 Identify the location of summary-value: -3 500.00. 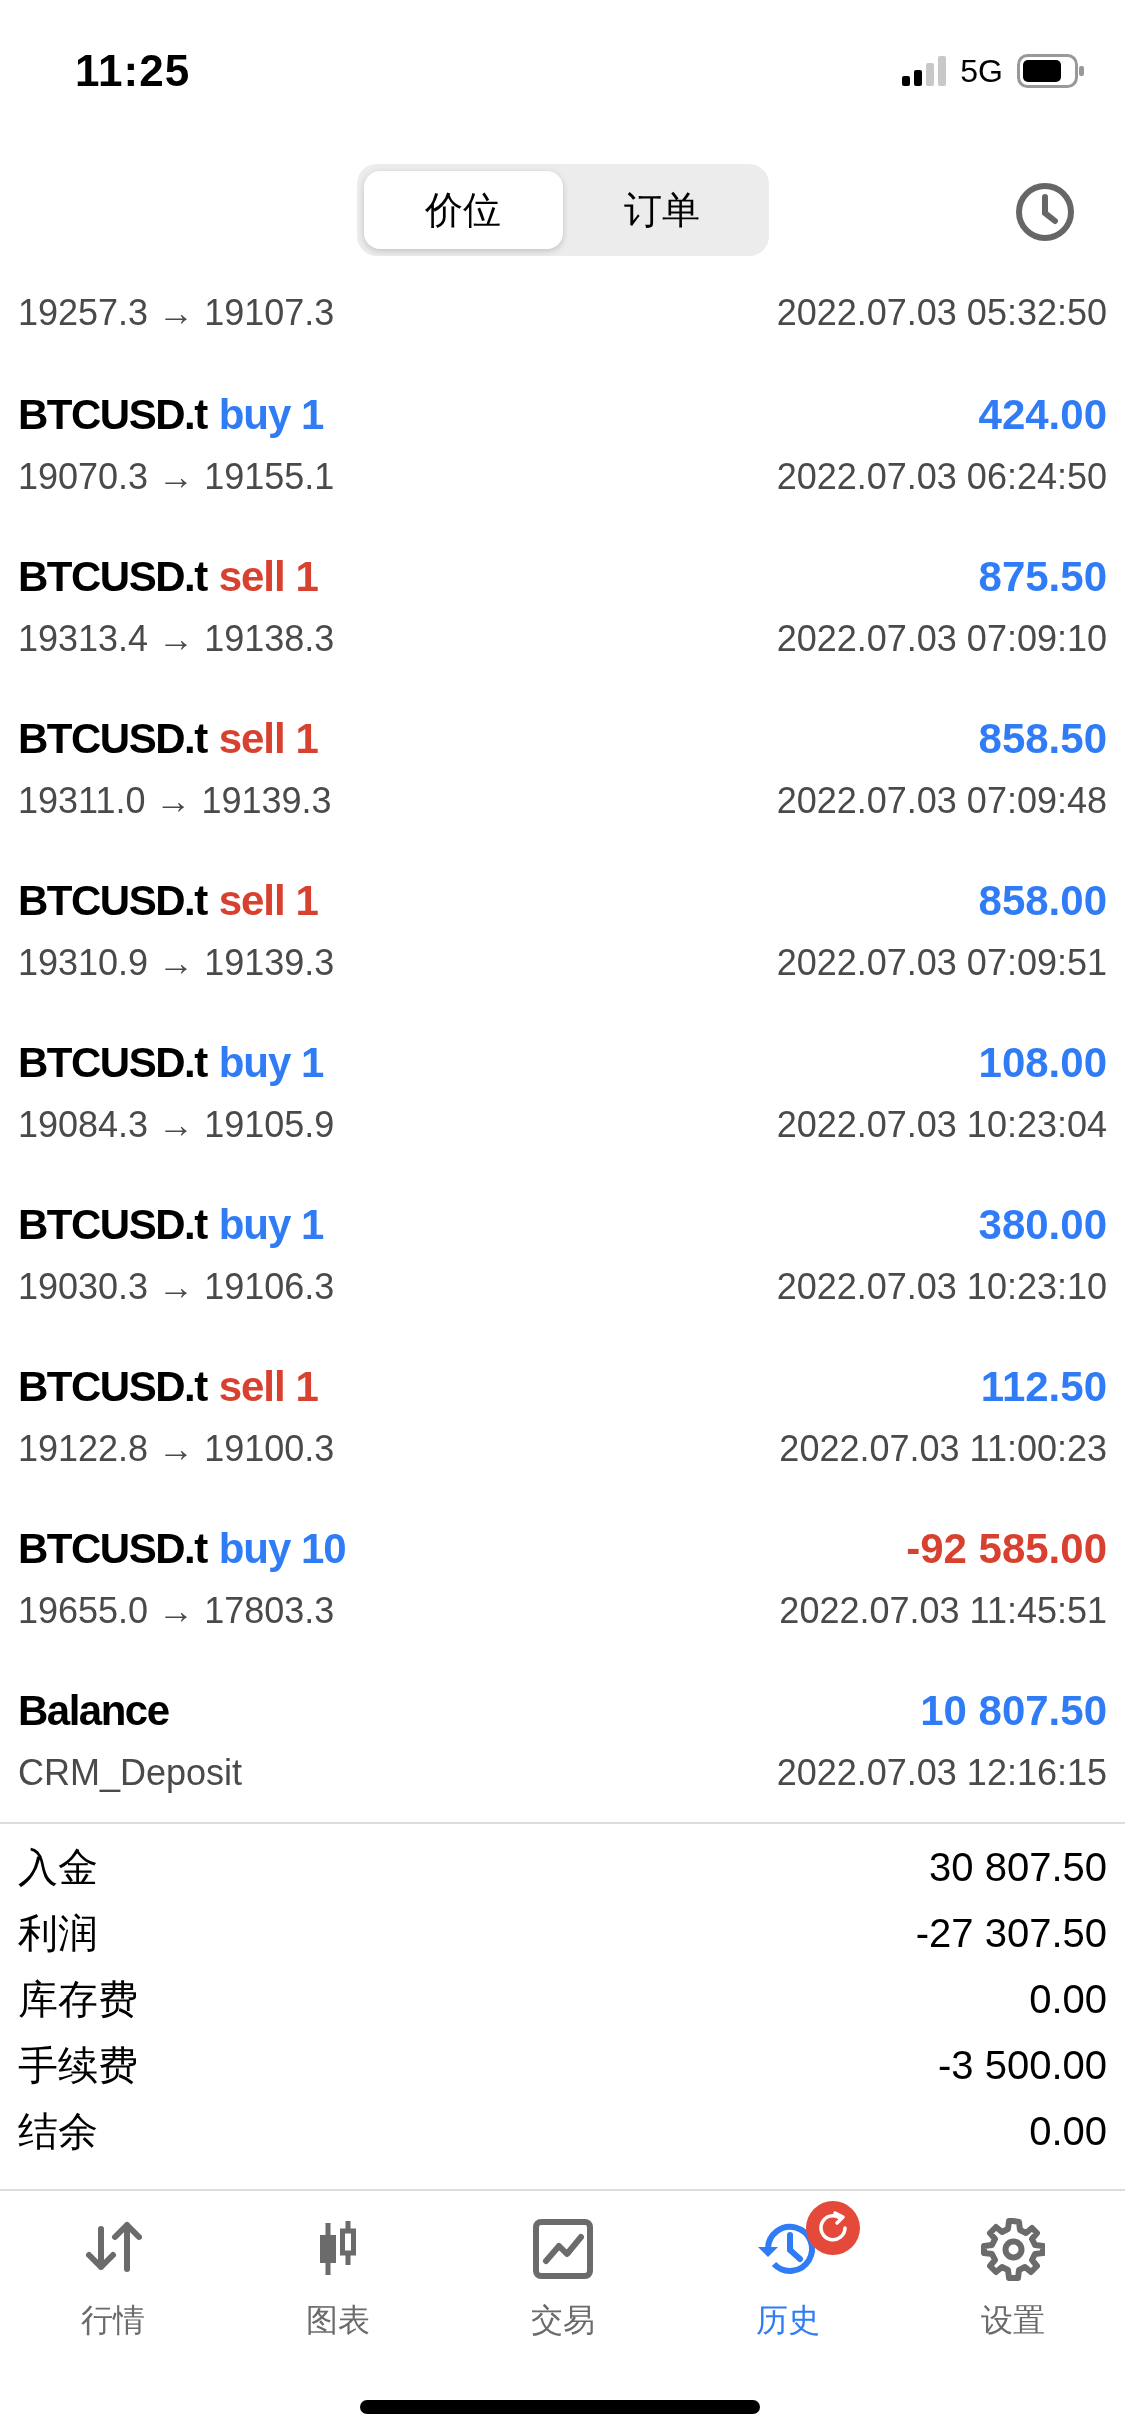
(1022, 2065).